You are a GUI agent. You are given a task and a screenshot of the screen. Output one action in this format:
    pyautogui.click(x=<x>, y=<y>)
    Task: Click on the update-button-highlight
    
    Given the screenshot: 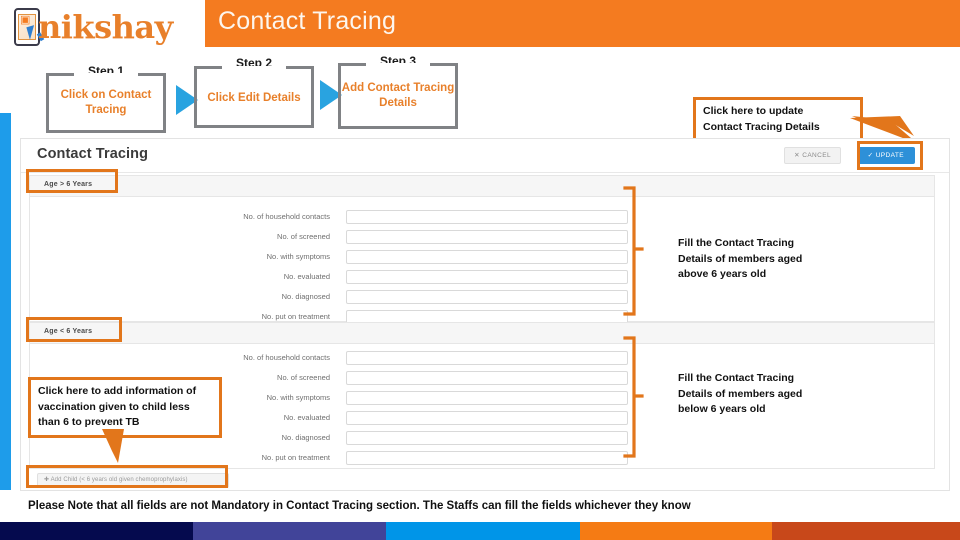 What is the action you would take?
    pyautogui.click(x=890, y=155)
    